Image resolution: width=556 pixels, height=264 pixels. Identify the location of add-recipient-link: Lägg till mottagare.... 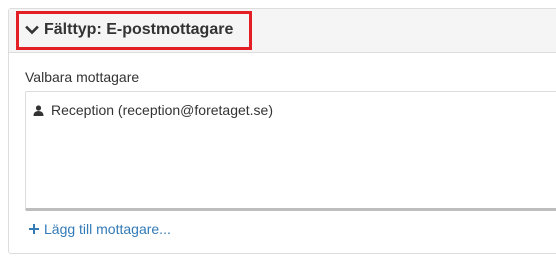
(99, 229).